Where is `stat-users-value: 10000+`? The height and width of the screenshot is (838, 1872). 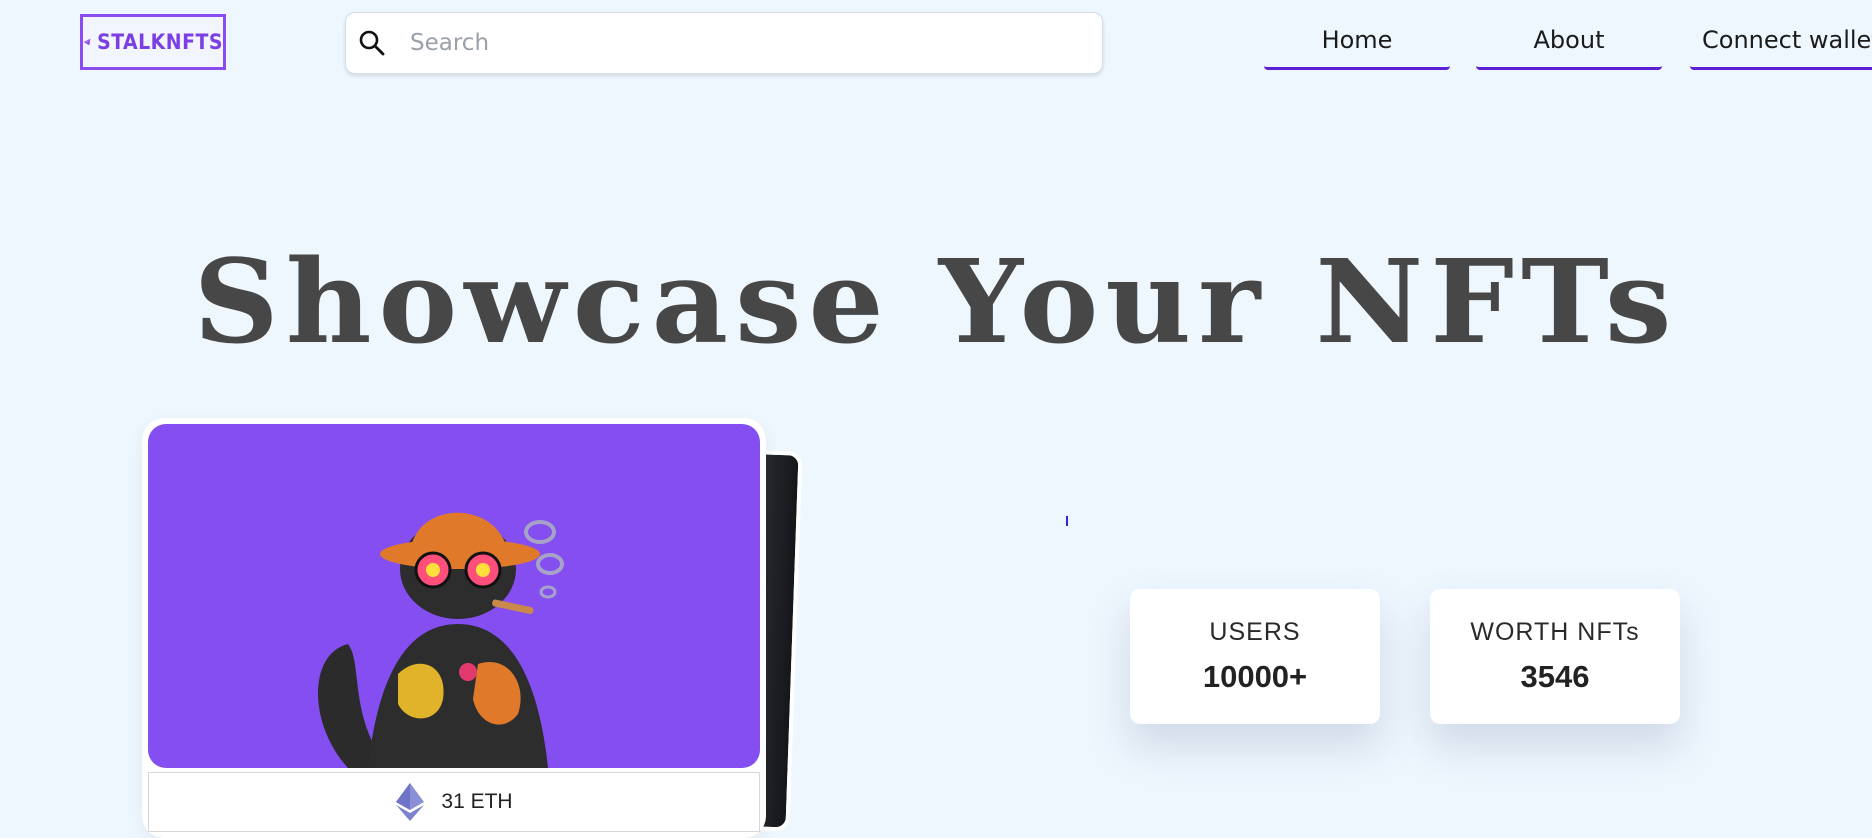 stat-users-value: 10000+ is located at coordinates (1255, 676).